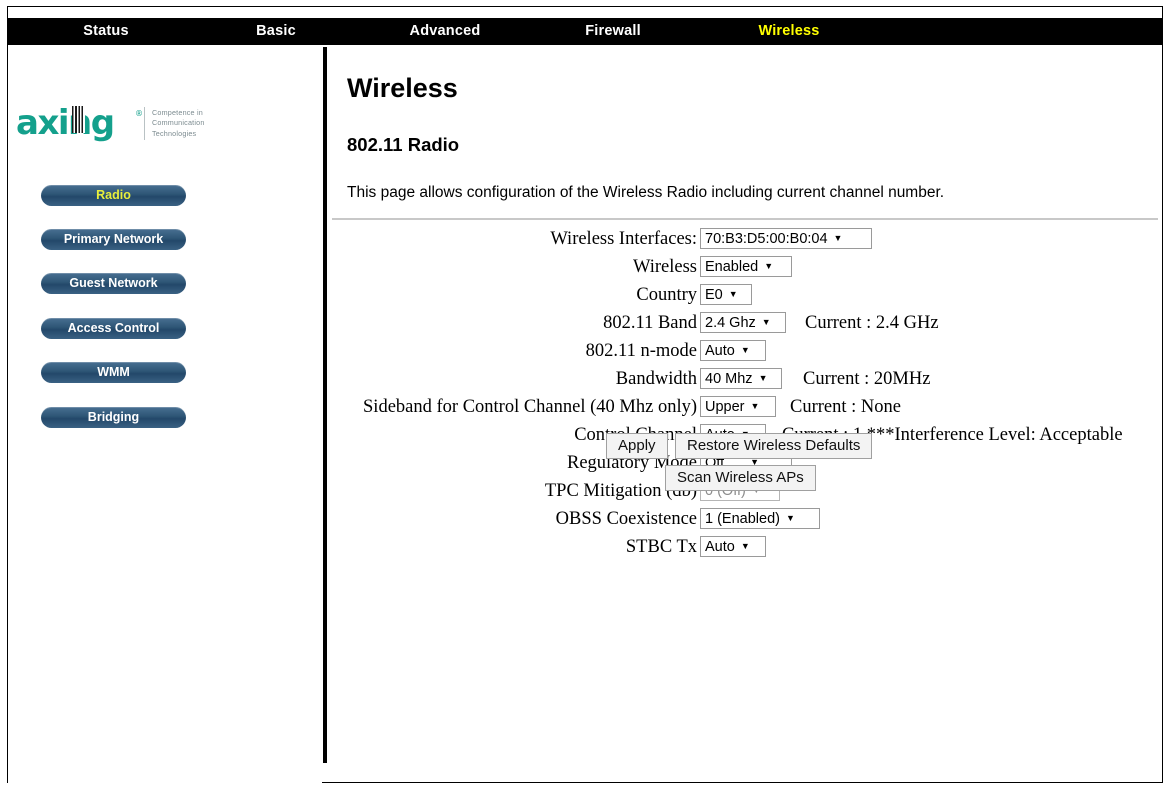 This screenshot has height=787, width=1171. Describe the element at coordinates (144, 123) in the screenshot. I see `logo-divider` at that location.